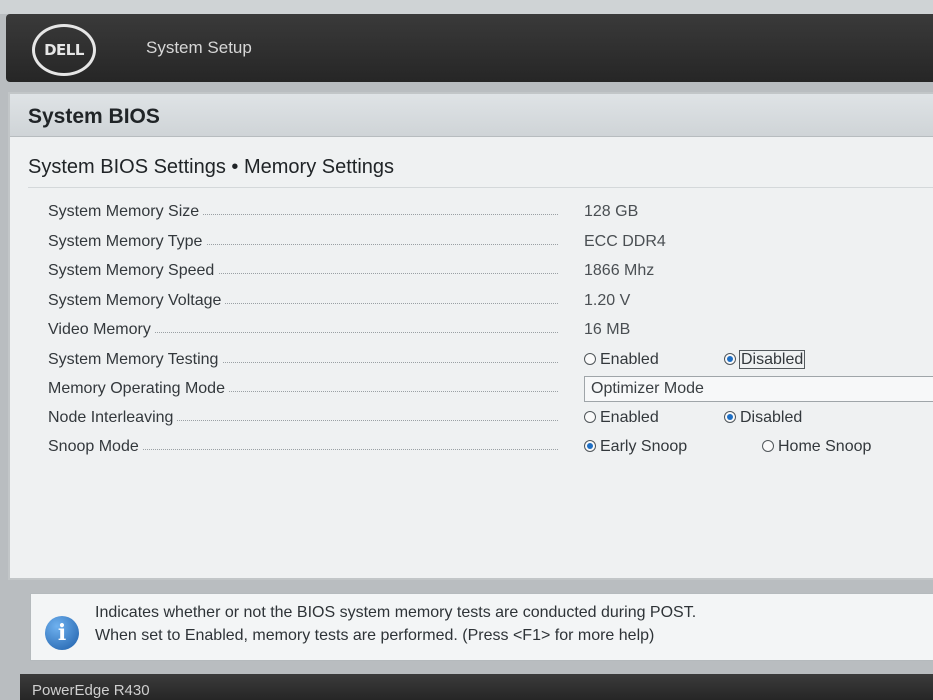 The width and height of the screenshot is (933, 700). Describe the element at coordinates (490, 243) in the screenshot. I see `setting-row-memory-type: System Memory Type ECC DDR4` at that location.